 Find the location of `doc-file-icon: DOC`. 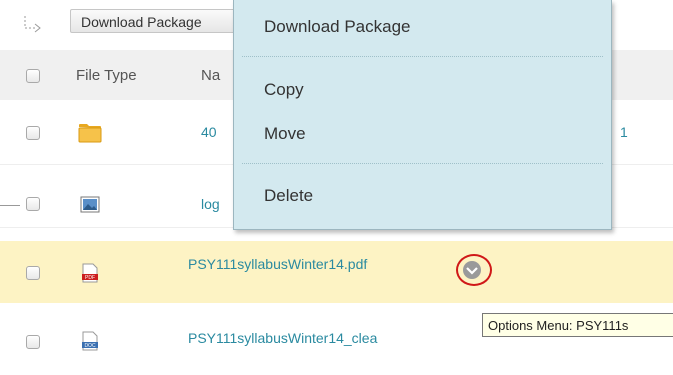

doc-file-icon: DOC is located at coordinates (90, 341).